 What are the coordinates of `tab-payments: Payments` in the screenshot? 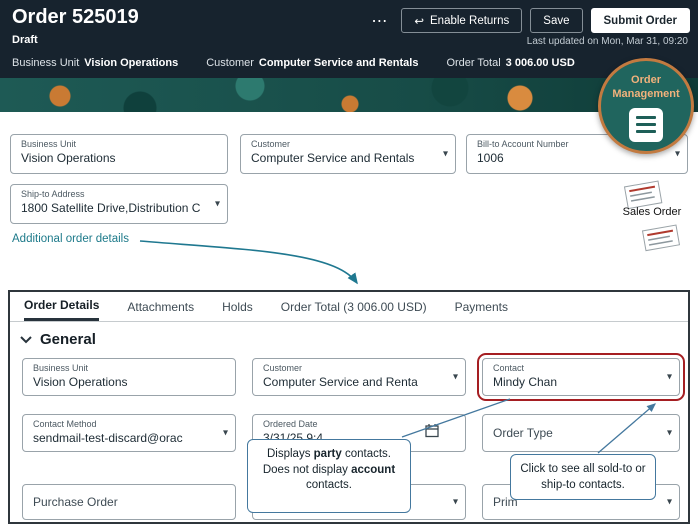 It's located at (481, 306).